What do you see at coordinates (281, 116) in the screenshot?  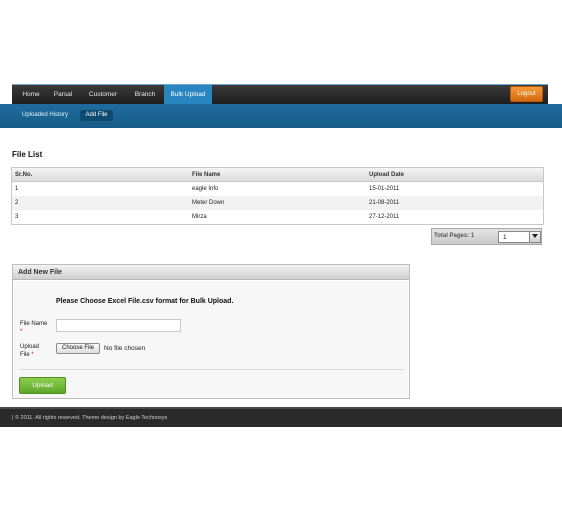 I see `sub-nav: Uploaded History Add File` at bounding box center [281, 116].